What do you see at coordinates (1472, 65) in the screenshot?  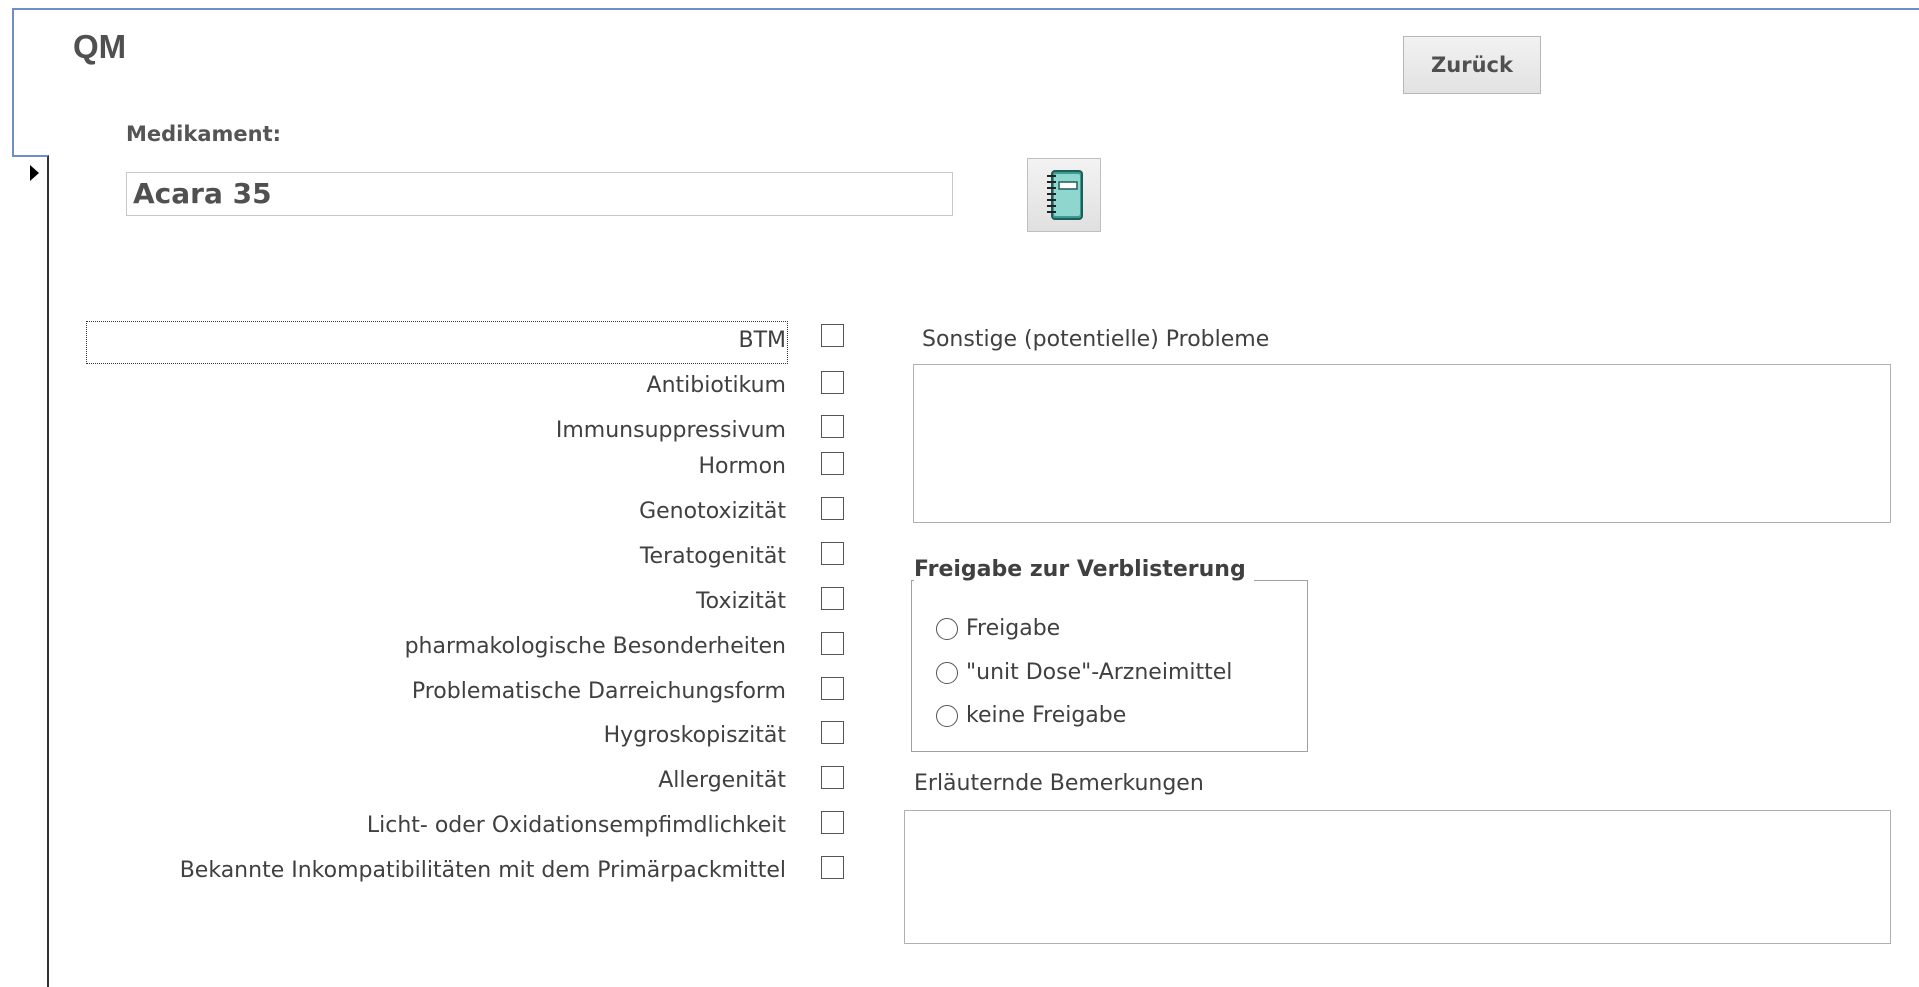 I see `back-button: Zurück` at bounding box center [1472, 65].